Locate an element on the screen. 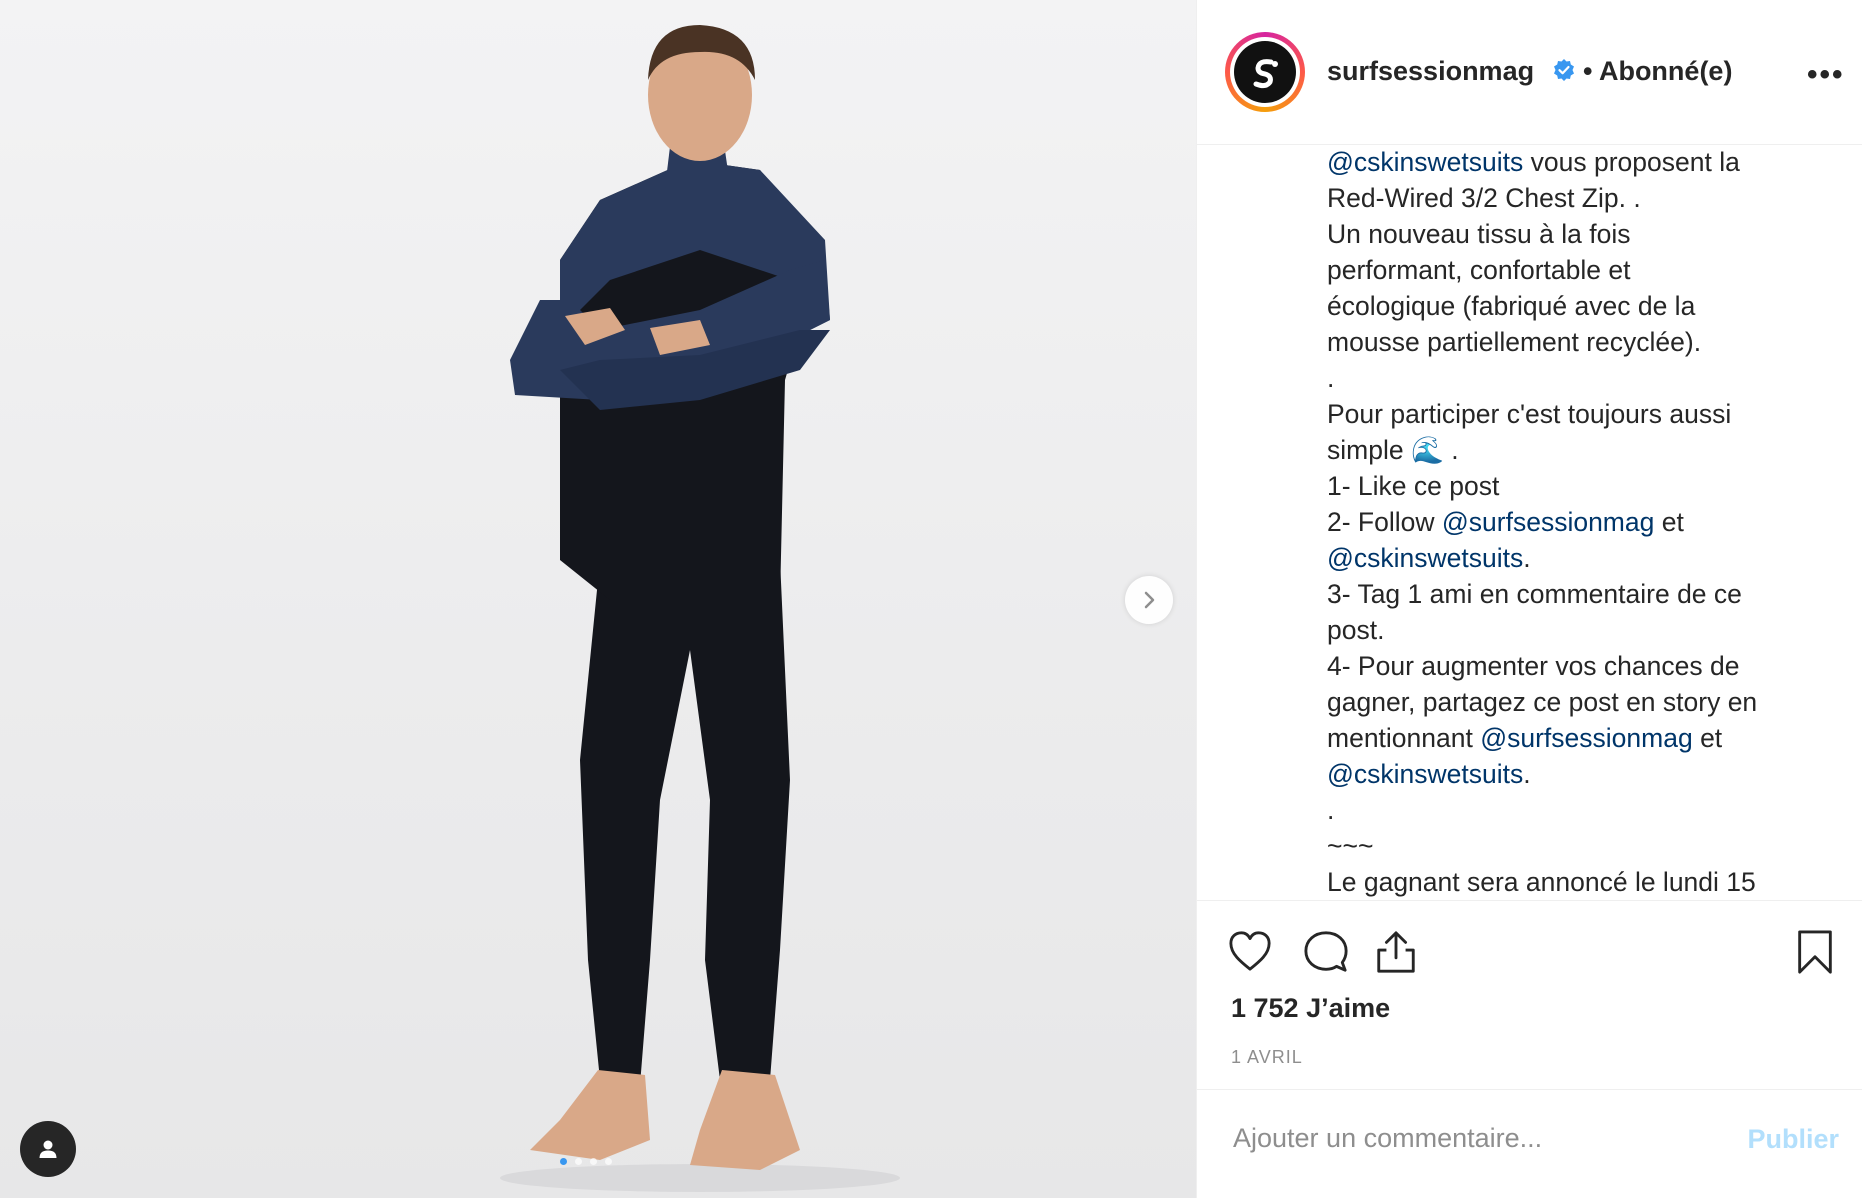 The image size is (1862, 1198). caption-line: Pour participer c'est toujours aussi is located at coordinates (1577, 414).